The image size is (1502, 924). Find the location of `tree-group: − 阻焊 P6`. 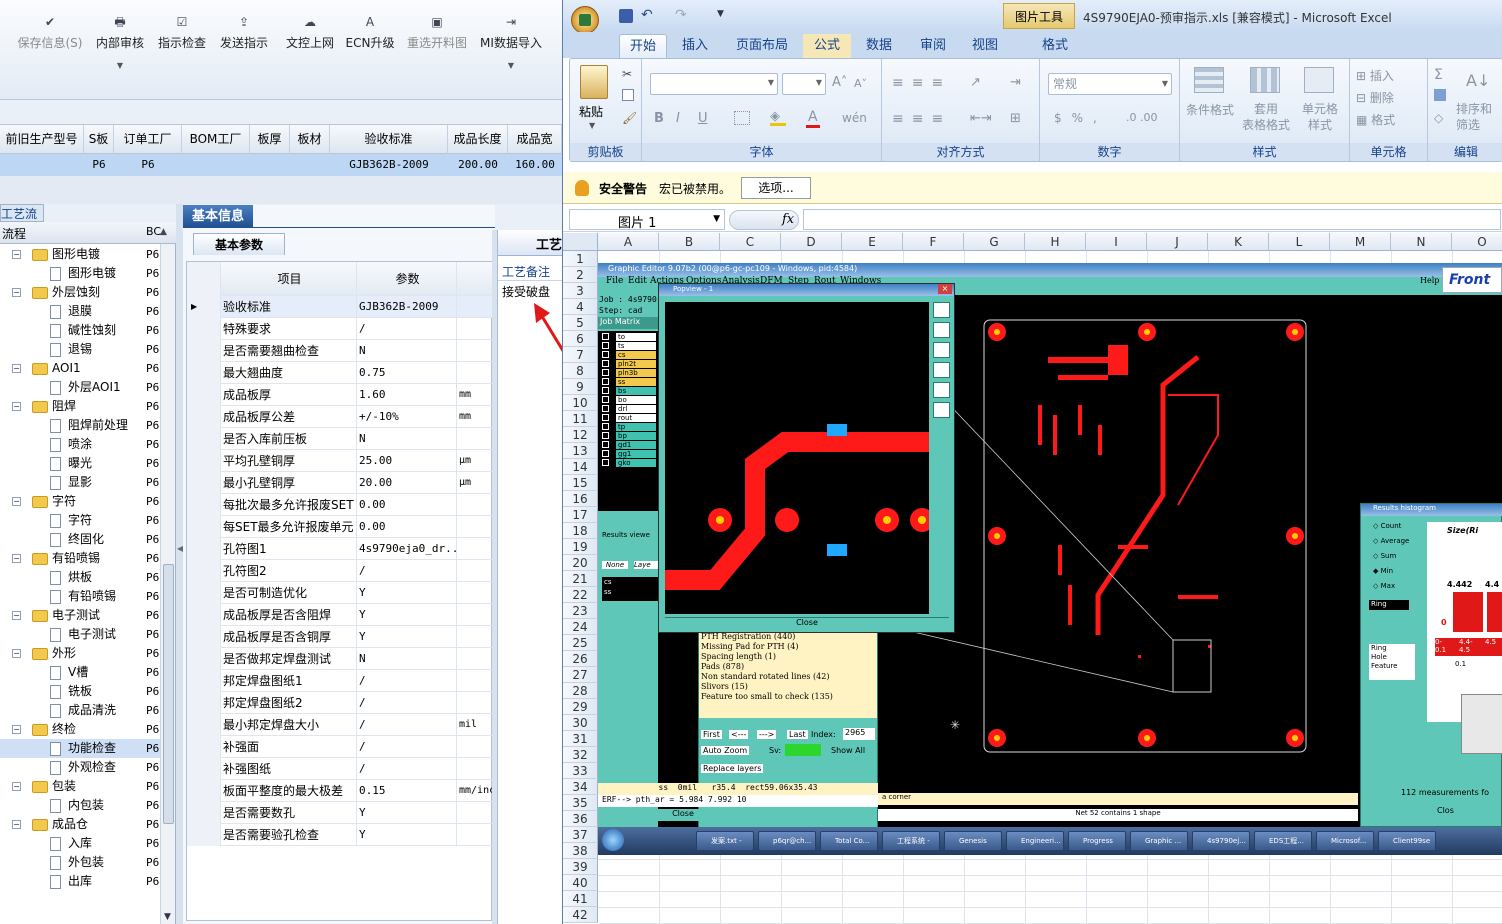

tree-group: − 阻焊 P6 is located at coordinates (80, 406).